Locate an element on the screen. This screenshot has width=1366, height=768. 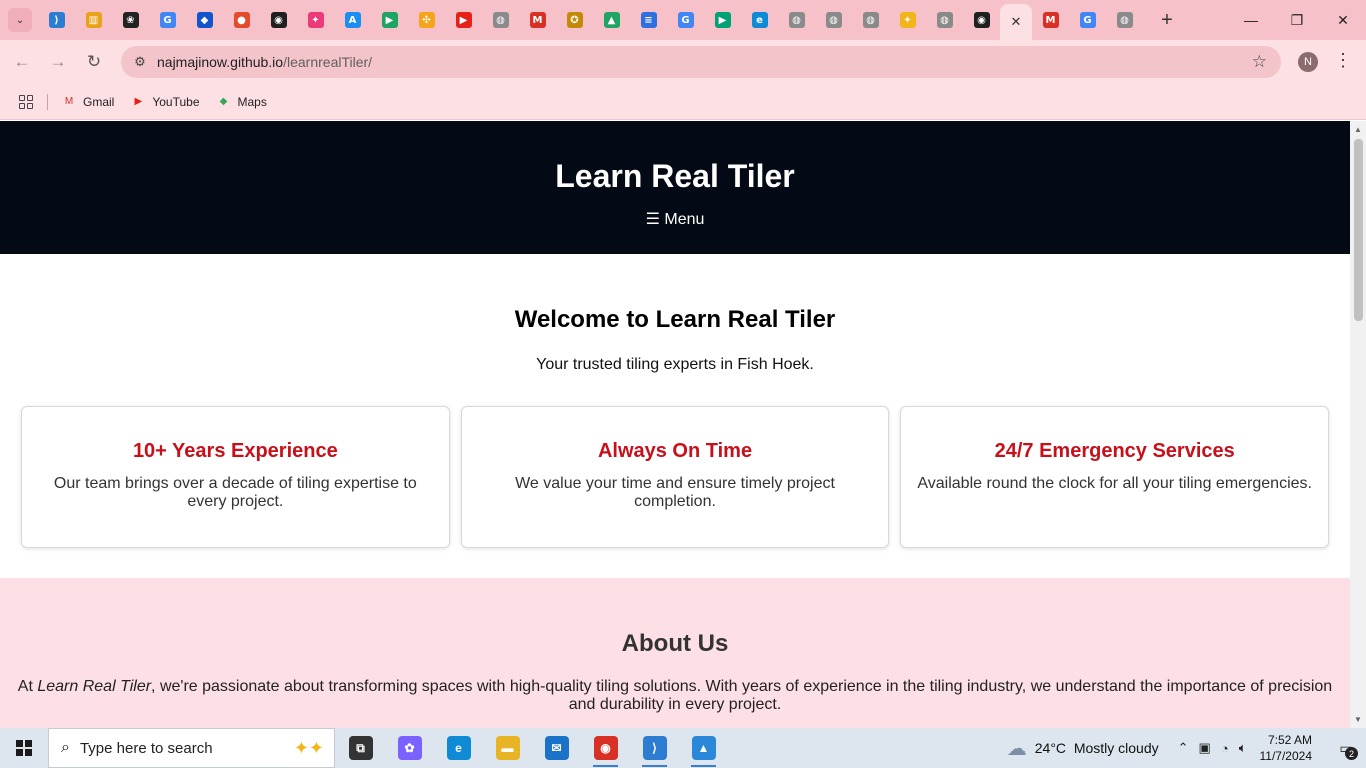
vscode-icon: ⟩ is located at coordinates (56, 20).